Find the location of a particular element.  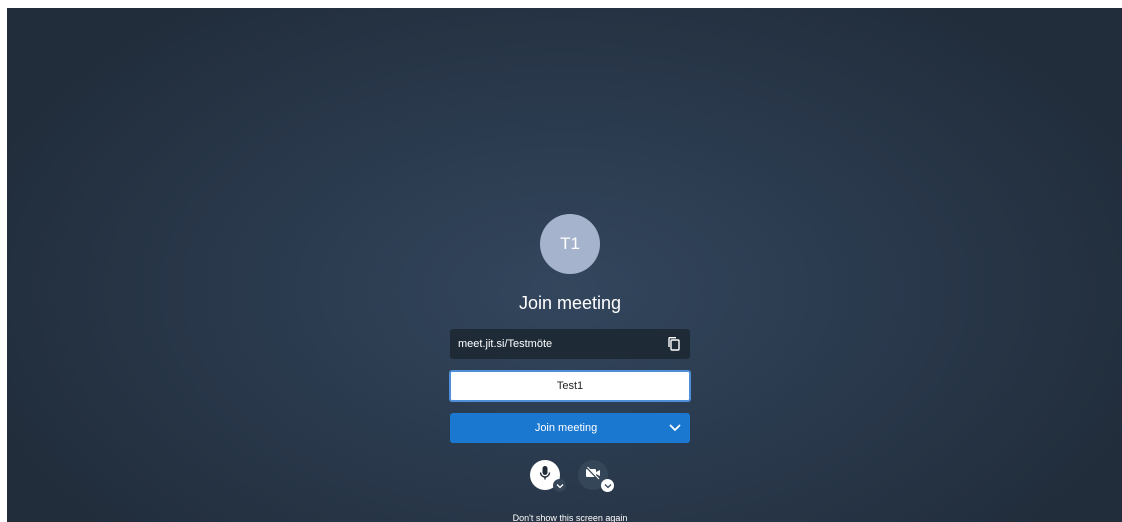

join-meeting-label: Join meeting is located at coordinates (566, 428).